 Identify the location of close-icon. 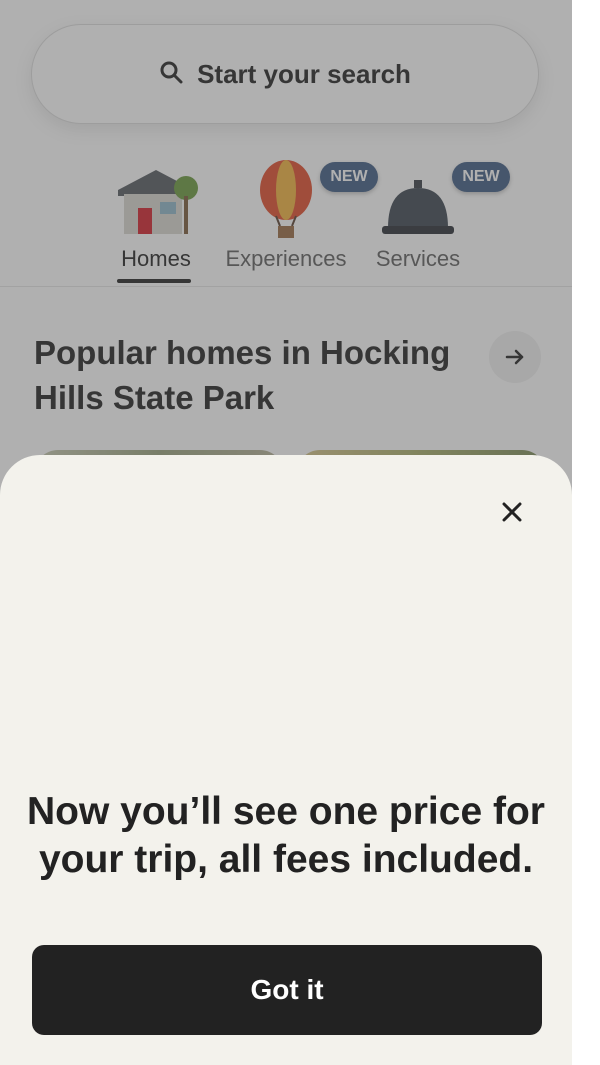
(512, 512).